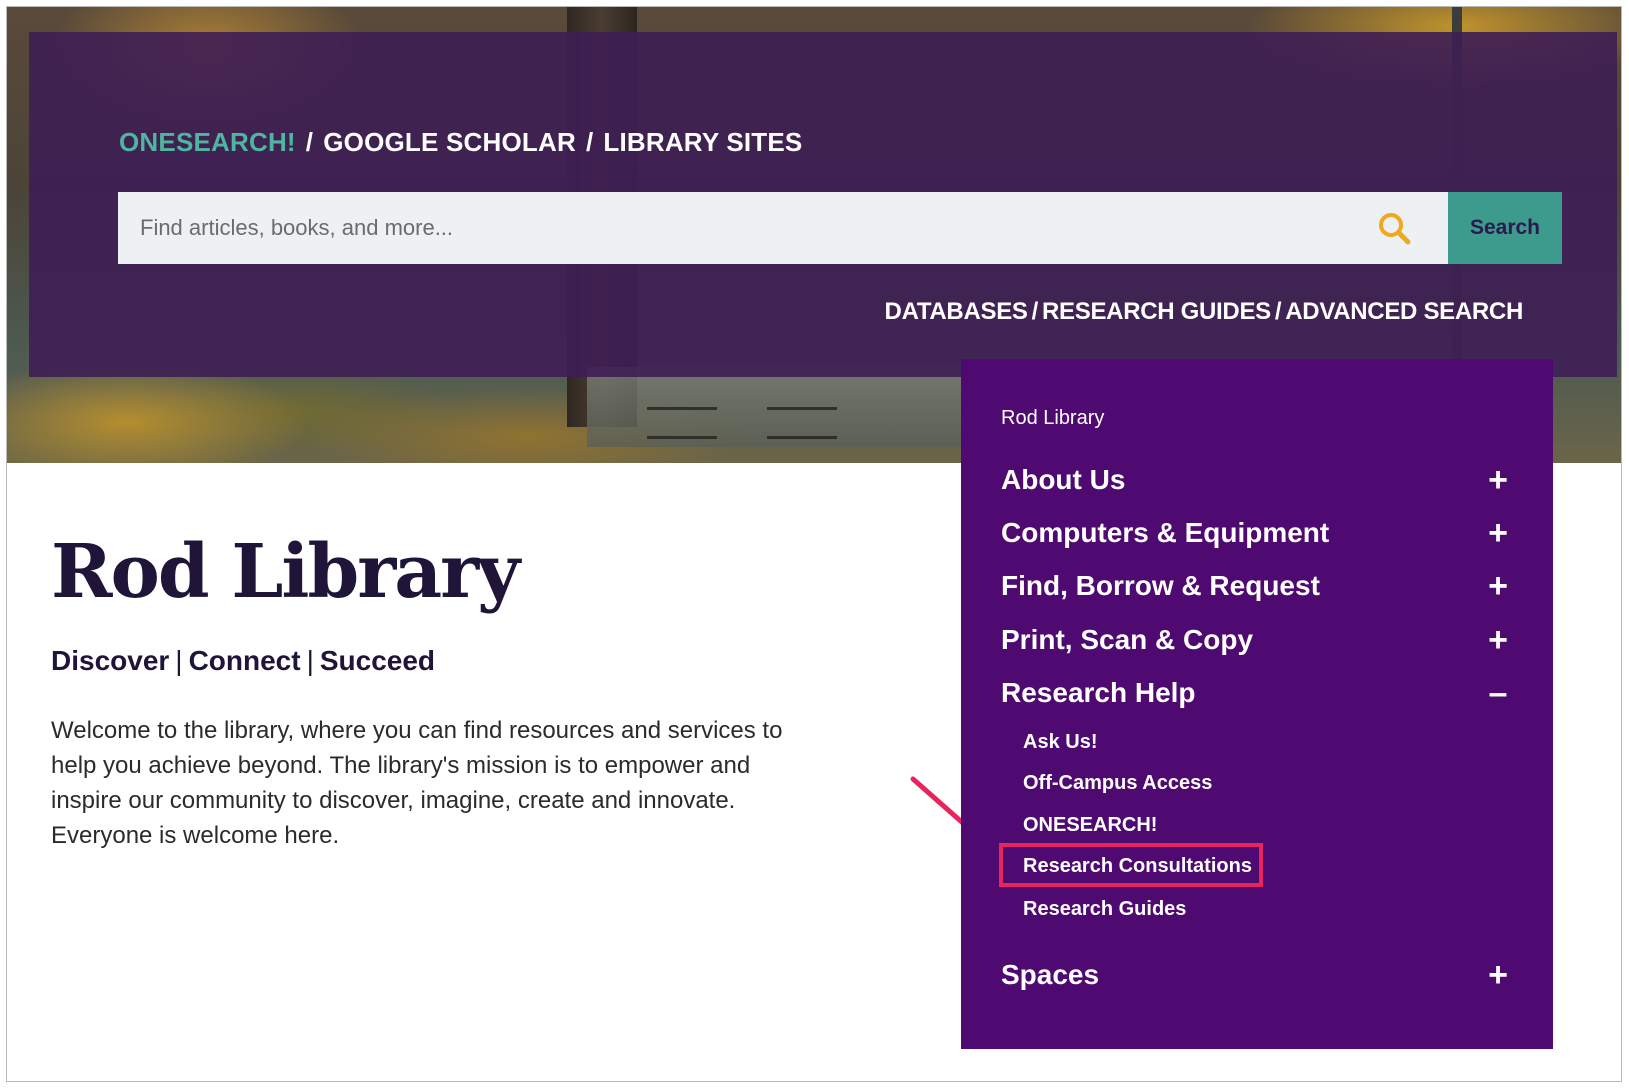  What do you see at coordinates (1257, 480) in the screenshot?
I see `menu-item-about-us: About Us +` at bounding box center [1257, 480].